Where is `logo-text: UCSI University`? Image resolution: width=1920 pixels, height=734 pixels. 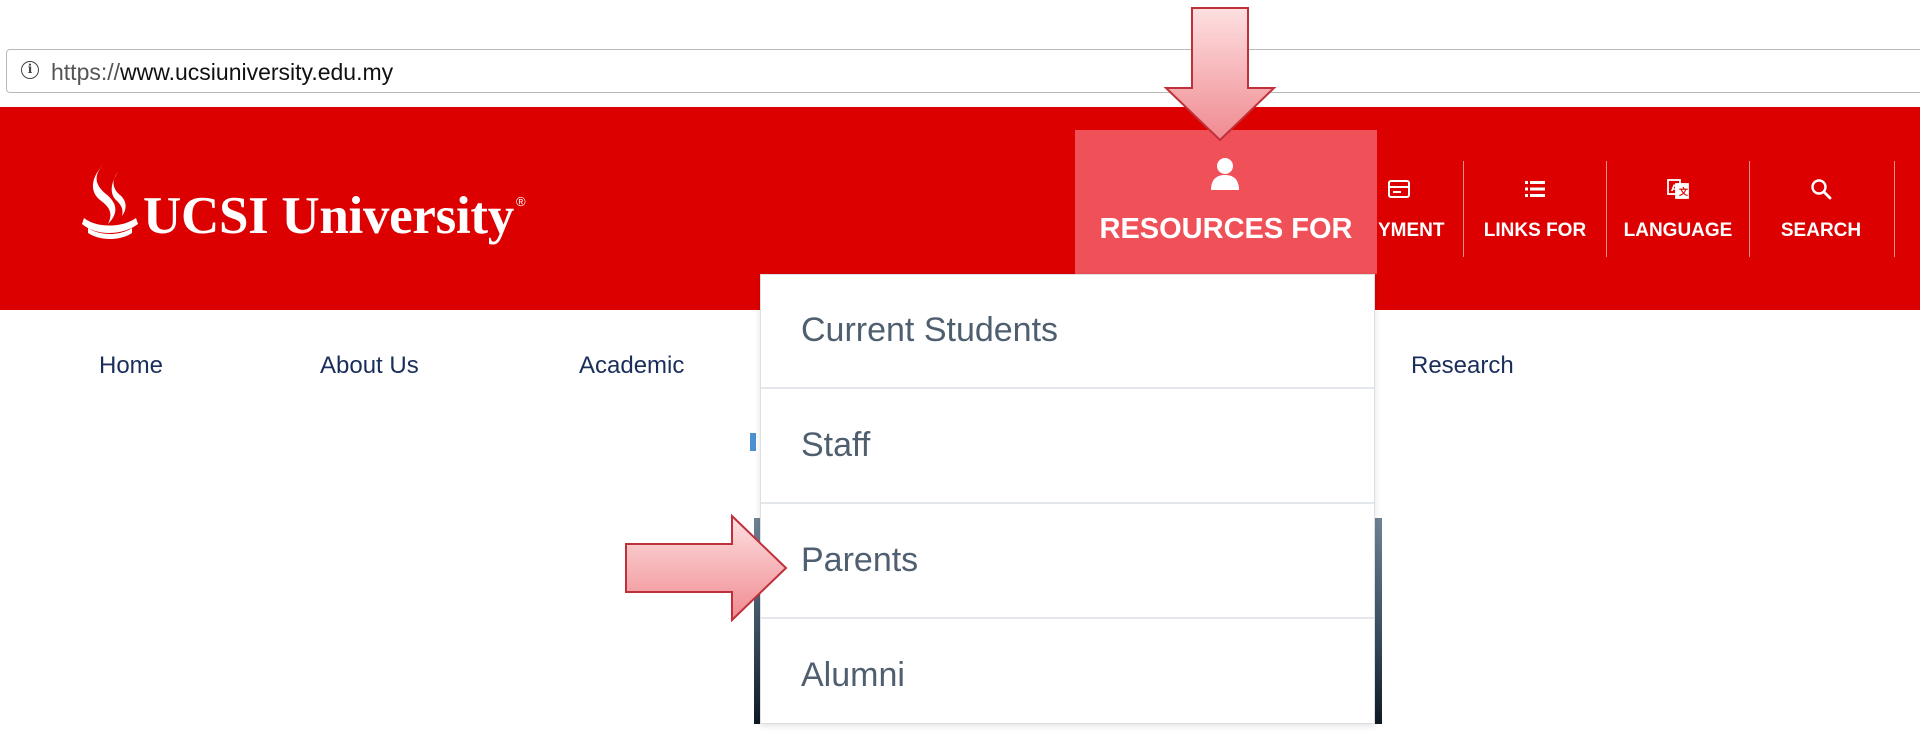 logo-text: UCSI University is located at coordinates (328, 216).